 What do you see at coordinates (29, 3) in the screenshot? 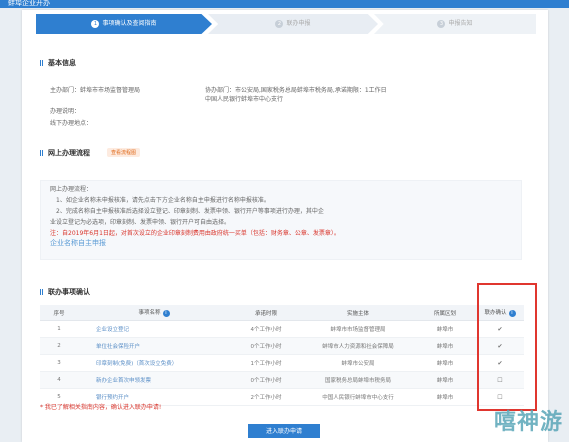
I see `app-title: 蚌埠企业开办` at bounding box center [29, 3].